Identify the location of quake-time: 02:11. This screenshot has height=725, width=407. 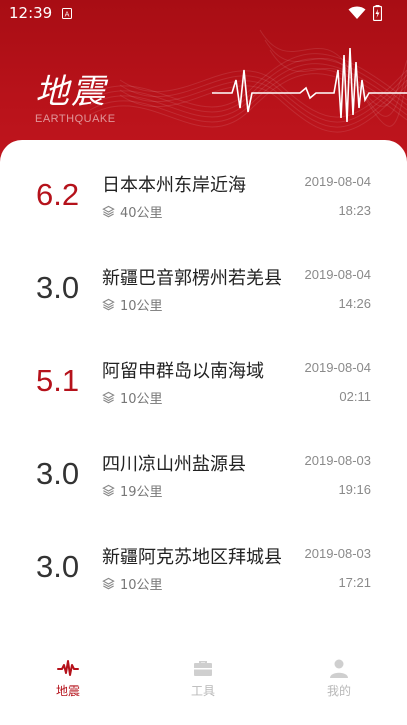
(355, 396).